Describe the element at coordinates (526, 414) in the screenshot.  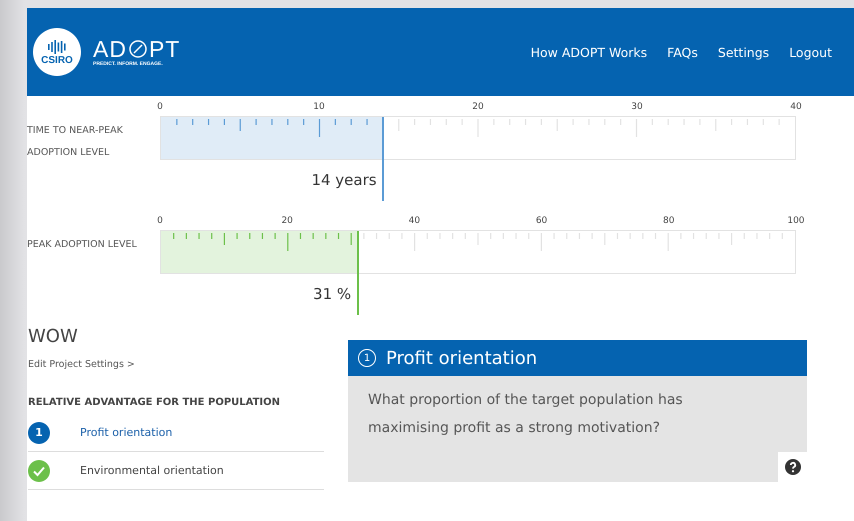
I see `question-text: What proportion of the target population has maximising profit as a strong motivation?` at that location.